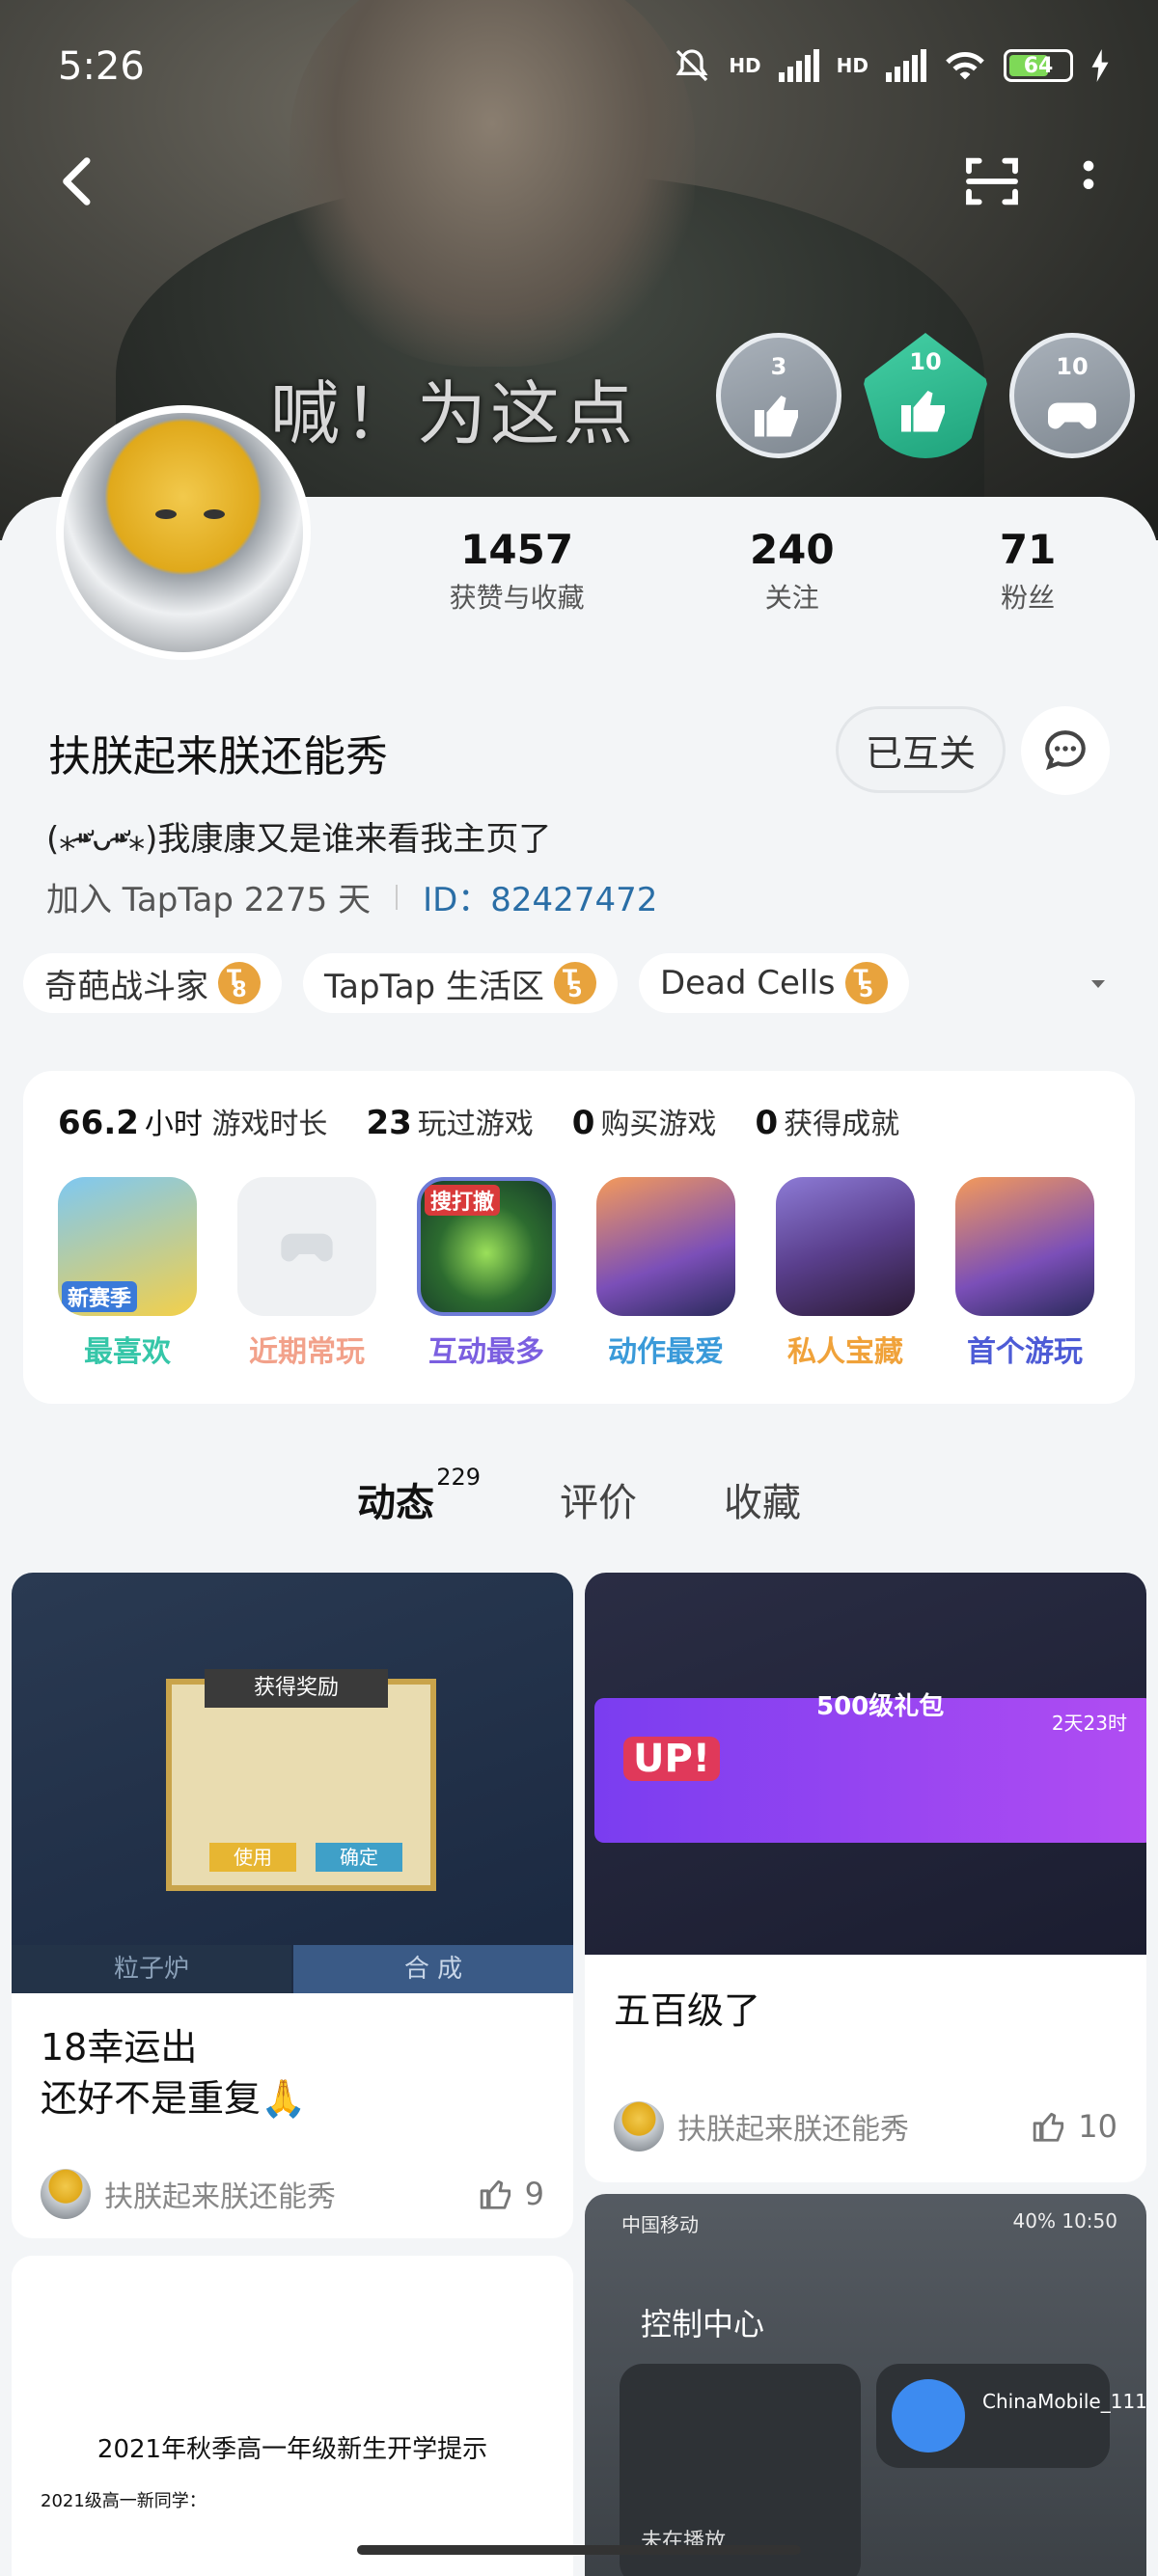 This screenshot has height=2576, width=1158. I want to click on game-icon: 搜打撤, so click(486, 1246).